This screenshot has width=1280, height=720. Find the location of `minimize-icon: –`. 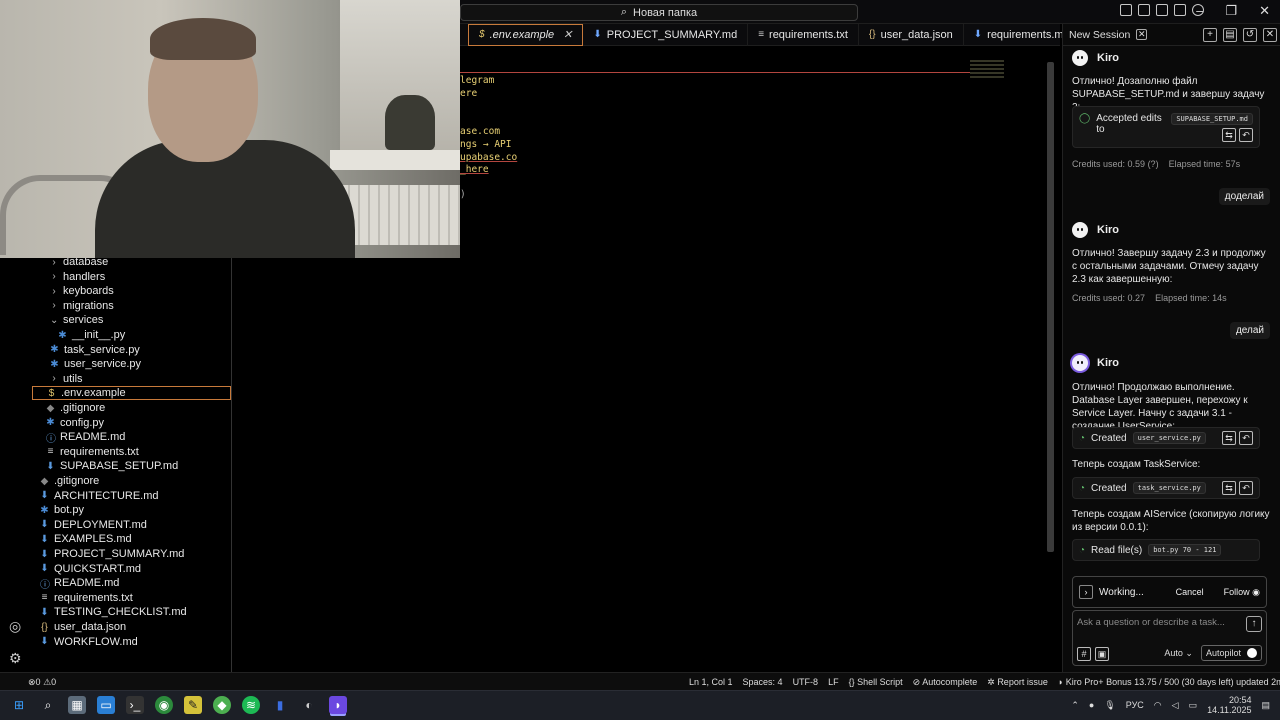

minimize-icon: – is located at coordinates (1199, 11).